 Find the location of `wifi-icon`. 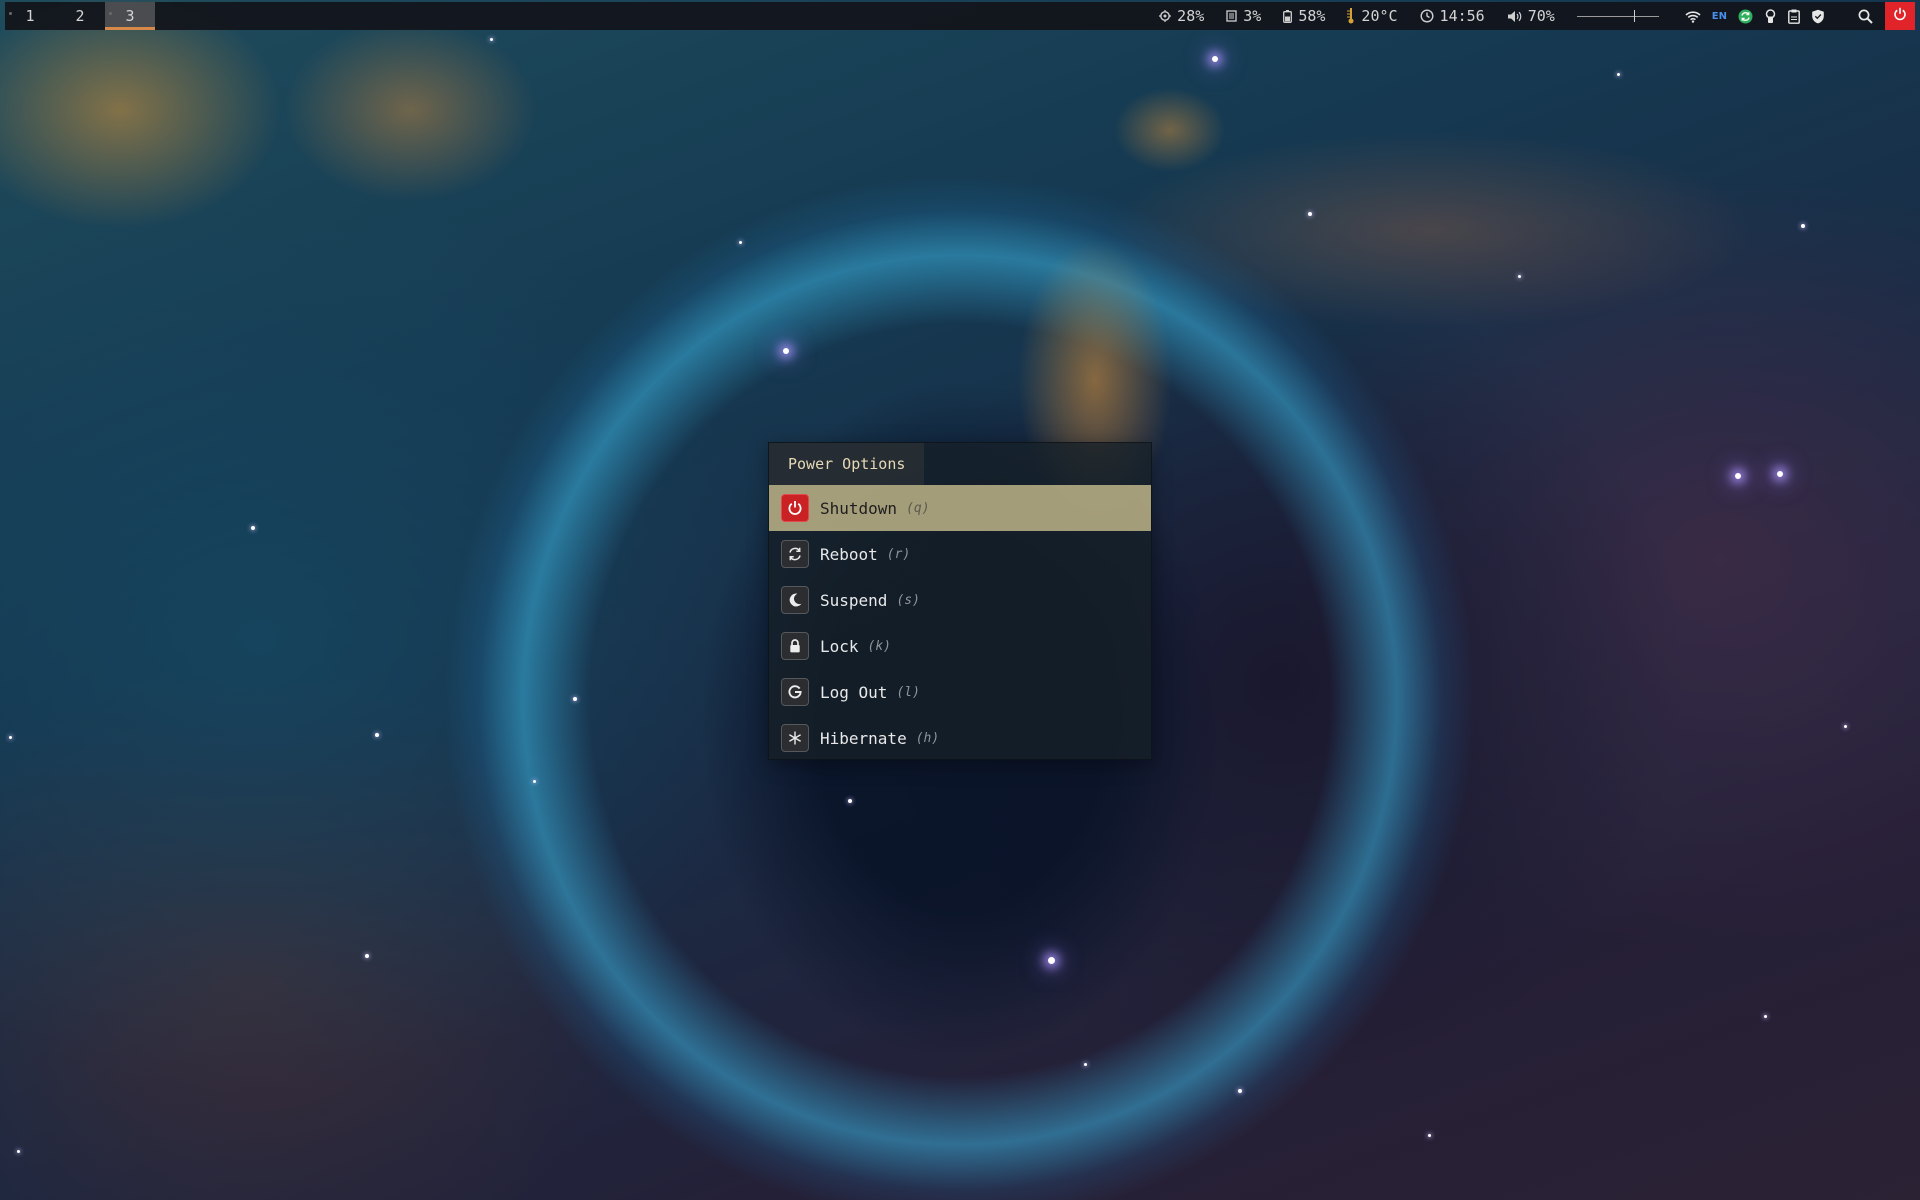

wifi-icon is located at coordinates (1693, 16).